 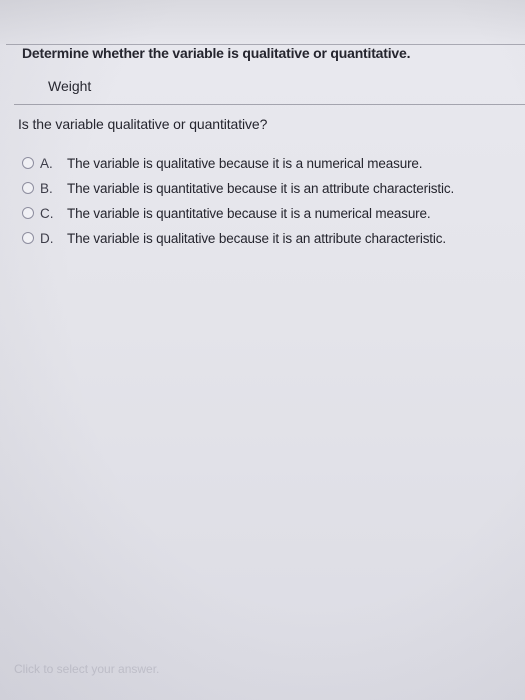 I want to click on divider, so click(x=269, y=104).